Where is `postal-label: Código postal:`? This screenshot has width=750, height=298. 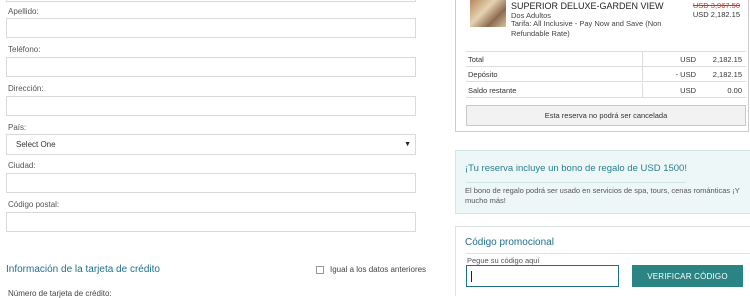
postal-label: Código postal: is located at coordinates (34, 204).